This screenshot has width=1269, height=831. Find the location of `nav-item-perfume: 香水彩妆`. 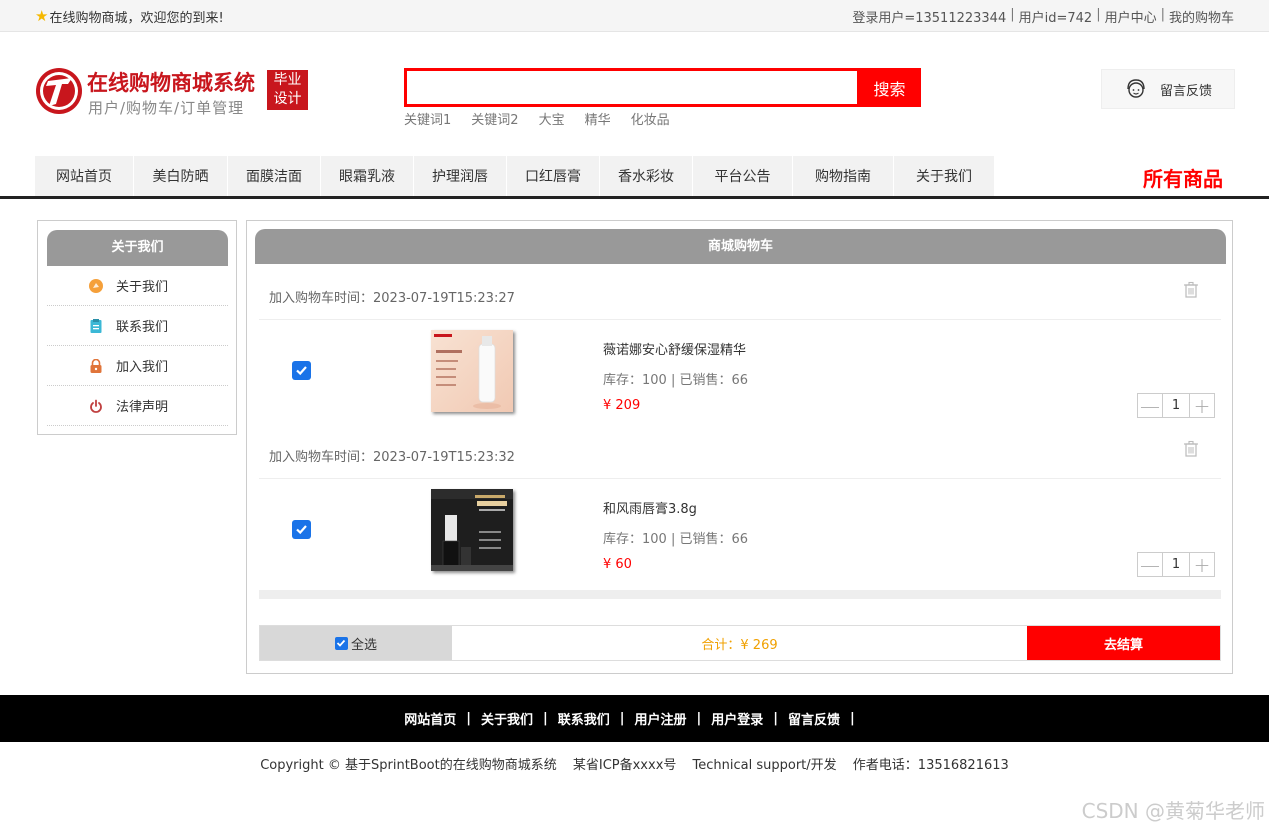

nav-item-perfume: 香水彩妆 is located at coordinates (646, 176).